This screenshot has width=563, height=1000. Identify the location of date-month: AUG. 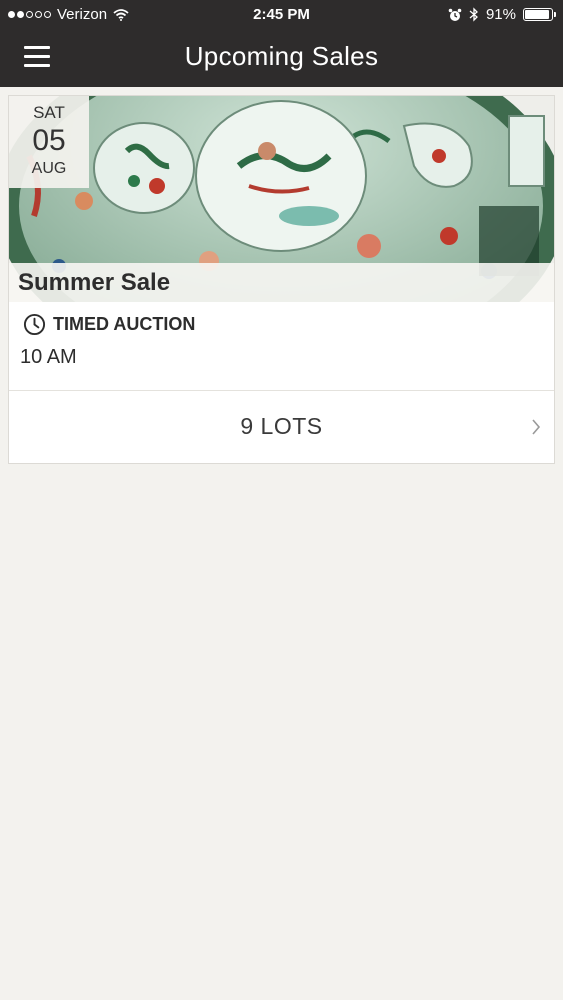
(49, 168).